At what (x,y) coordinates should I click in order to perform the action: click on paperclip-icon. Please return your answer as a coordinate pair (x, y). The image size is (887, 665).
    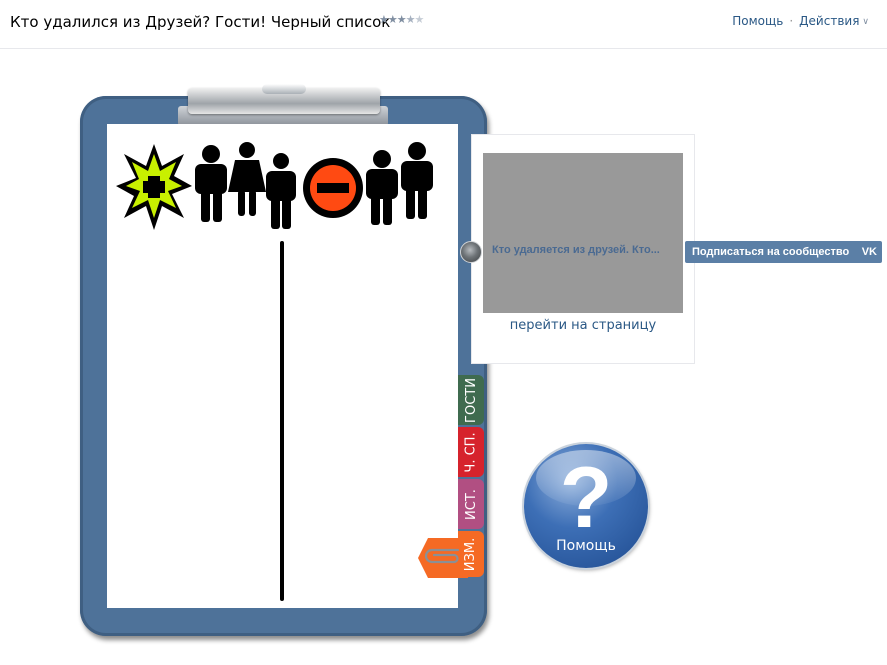
    Looking at the image, I should click on (442, 556).